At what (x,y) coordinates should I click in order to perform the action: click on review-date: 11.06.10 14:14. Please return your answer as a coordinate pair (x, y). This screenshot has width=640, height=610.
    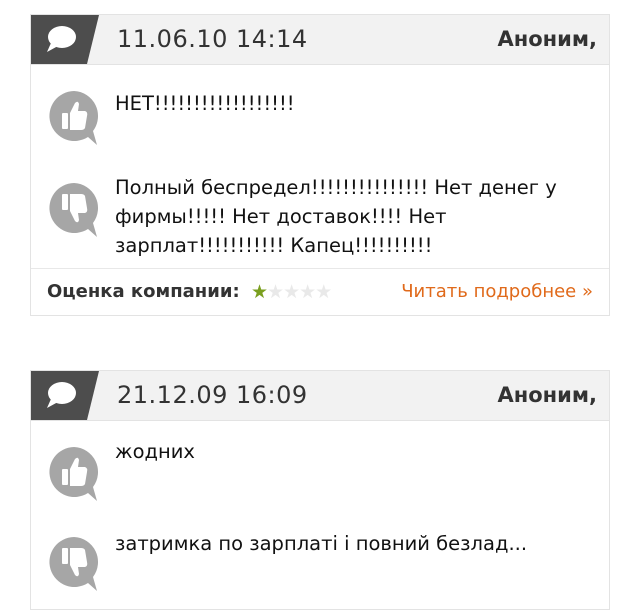
    Looking at the image, I should click on (212, 39).